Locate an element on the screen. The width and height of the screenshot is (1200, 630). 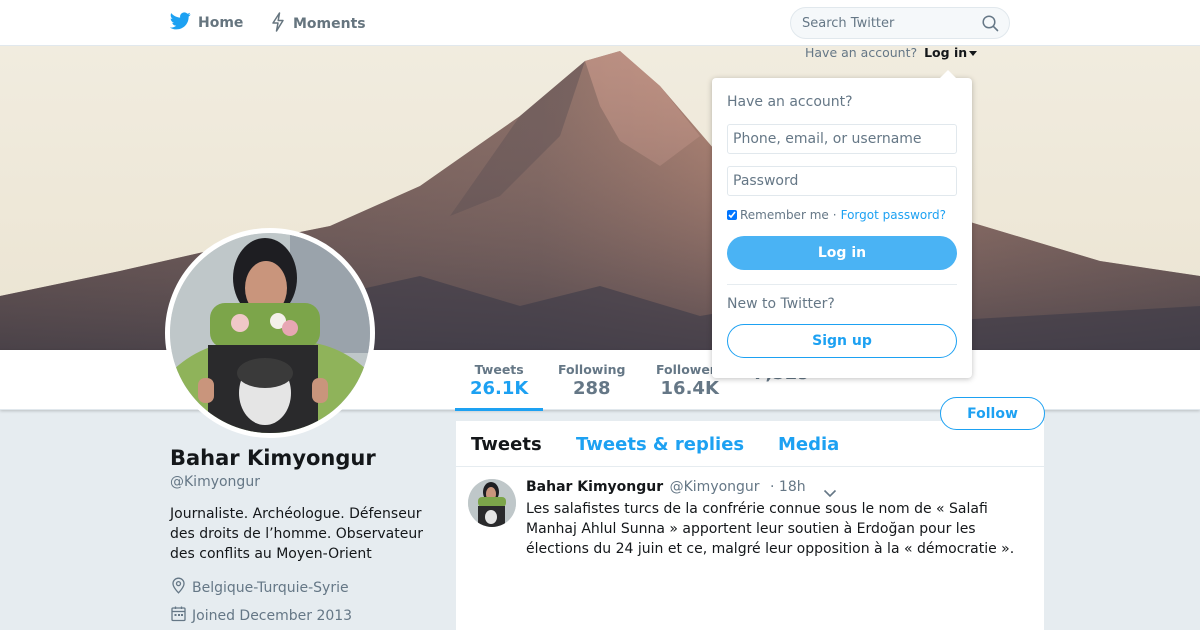
new-to-twitter-heading: New to Twitter? is located at coordinates (781, 304).